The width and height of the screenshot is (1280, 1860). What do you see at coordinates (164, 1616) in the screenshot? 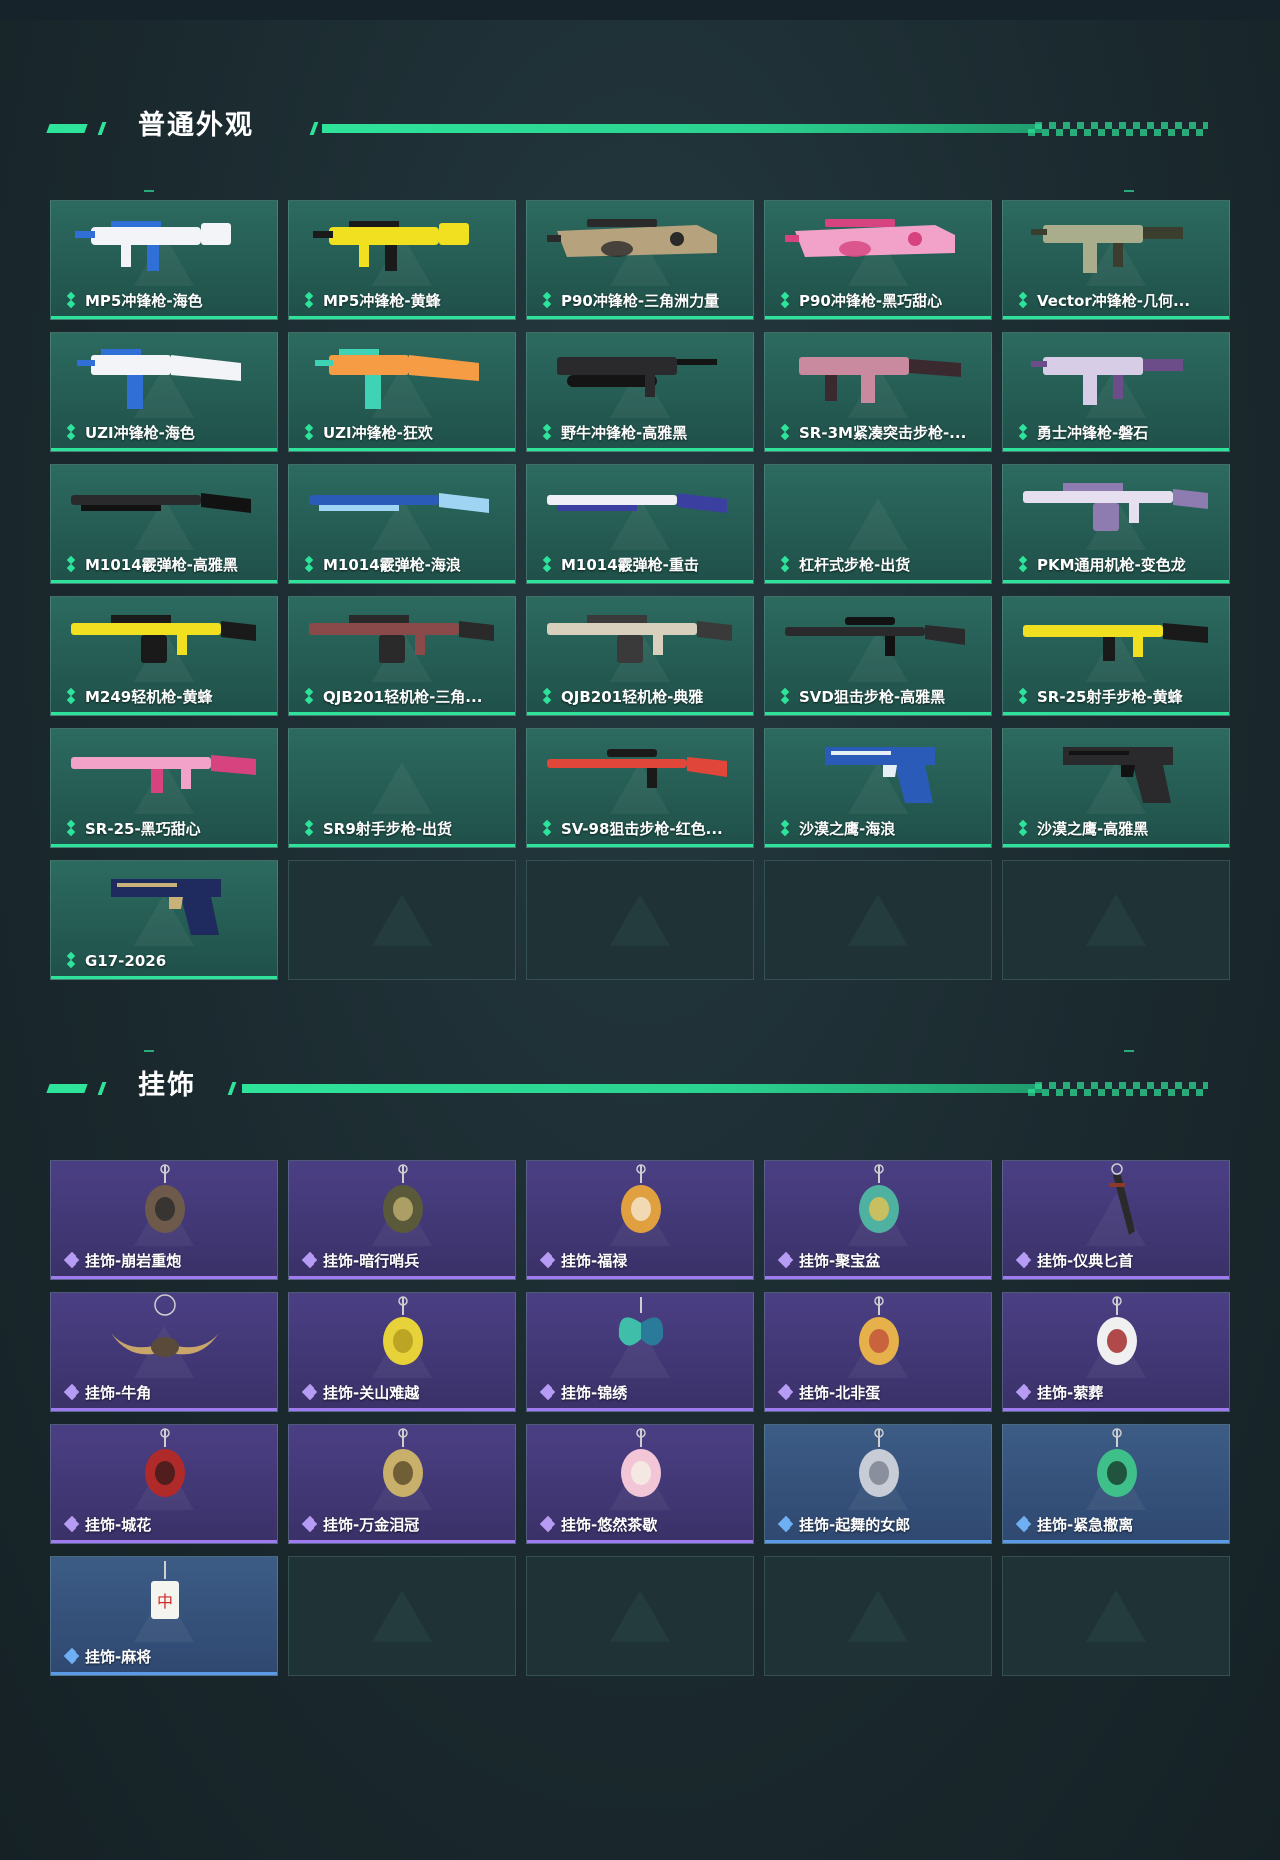
I see `item-card: 中挂饰-麻将` at bounding box center [164, 1616].